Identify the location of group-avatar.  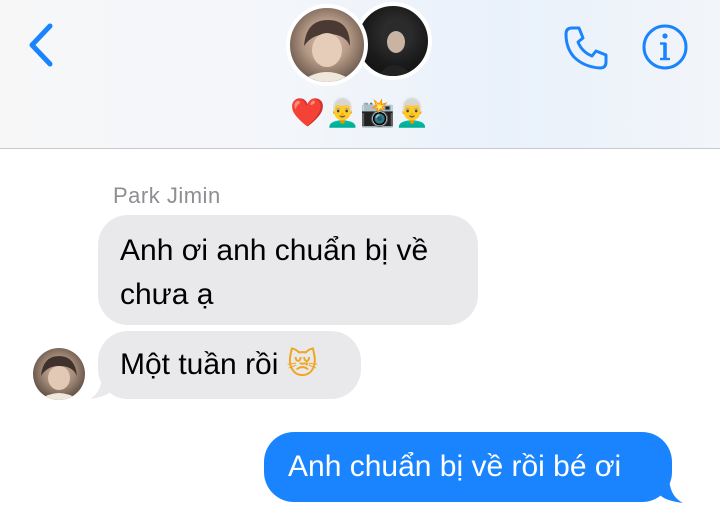
(361, 44).